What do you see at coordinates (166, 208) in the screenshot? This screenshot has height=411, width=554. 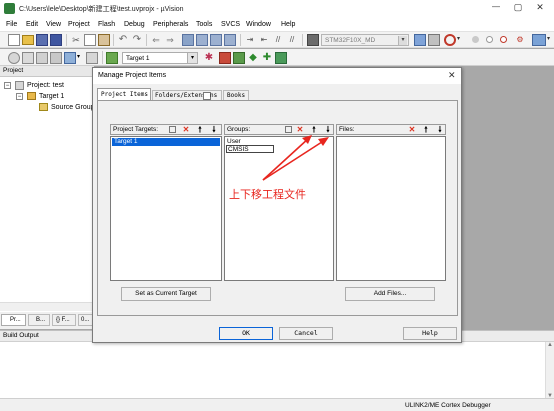 I see `targets-list: Target 1` at bounding box center [166, 208].